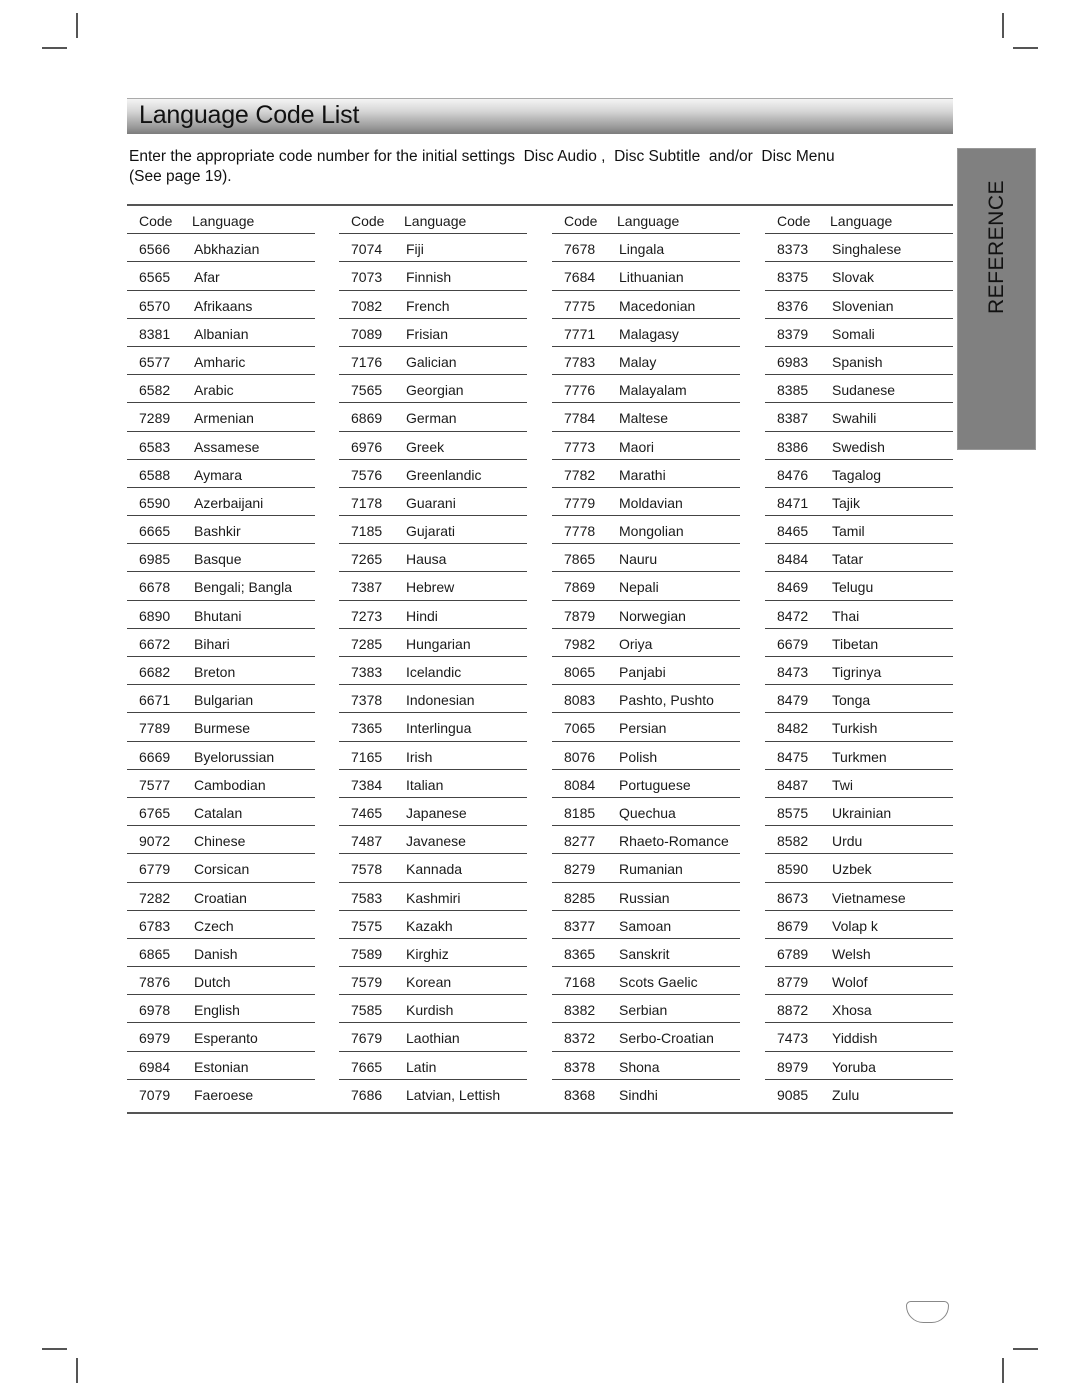 The image size is (1080, 1397). Describe the element at coordinates (847, 841) in the screenshot. I see `language-name: Urdu` at that location.